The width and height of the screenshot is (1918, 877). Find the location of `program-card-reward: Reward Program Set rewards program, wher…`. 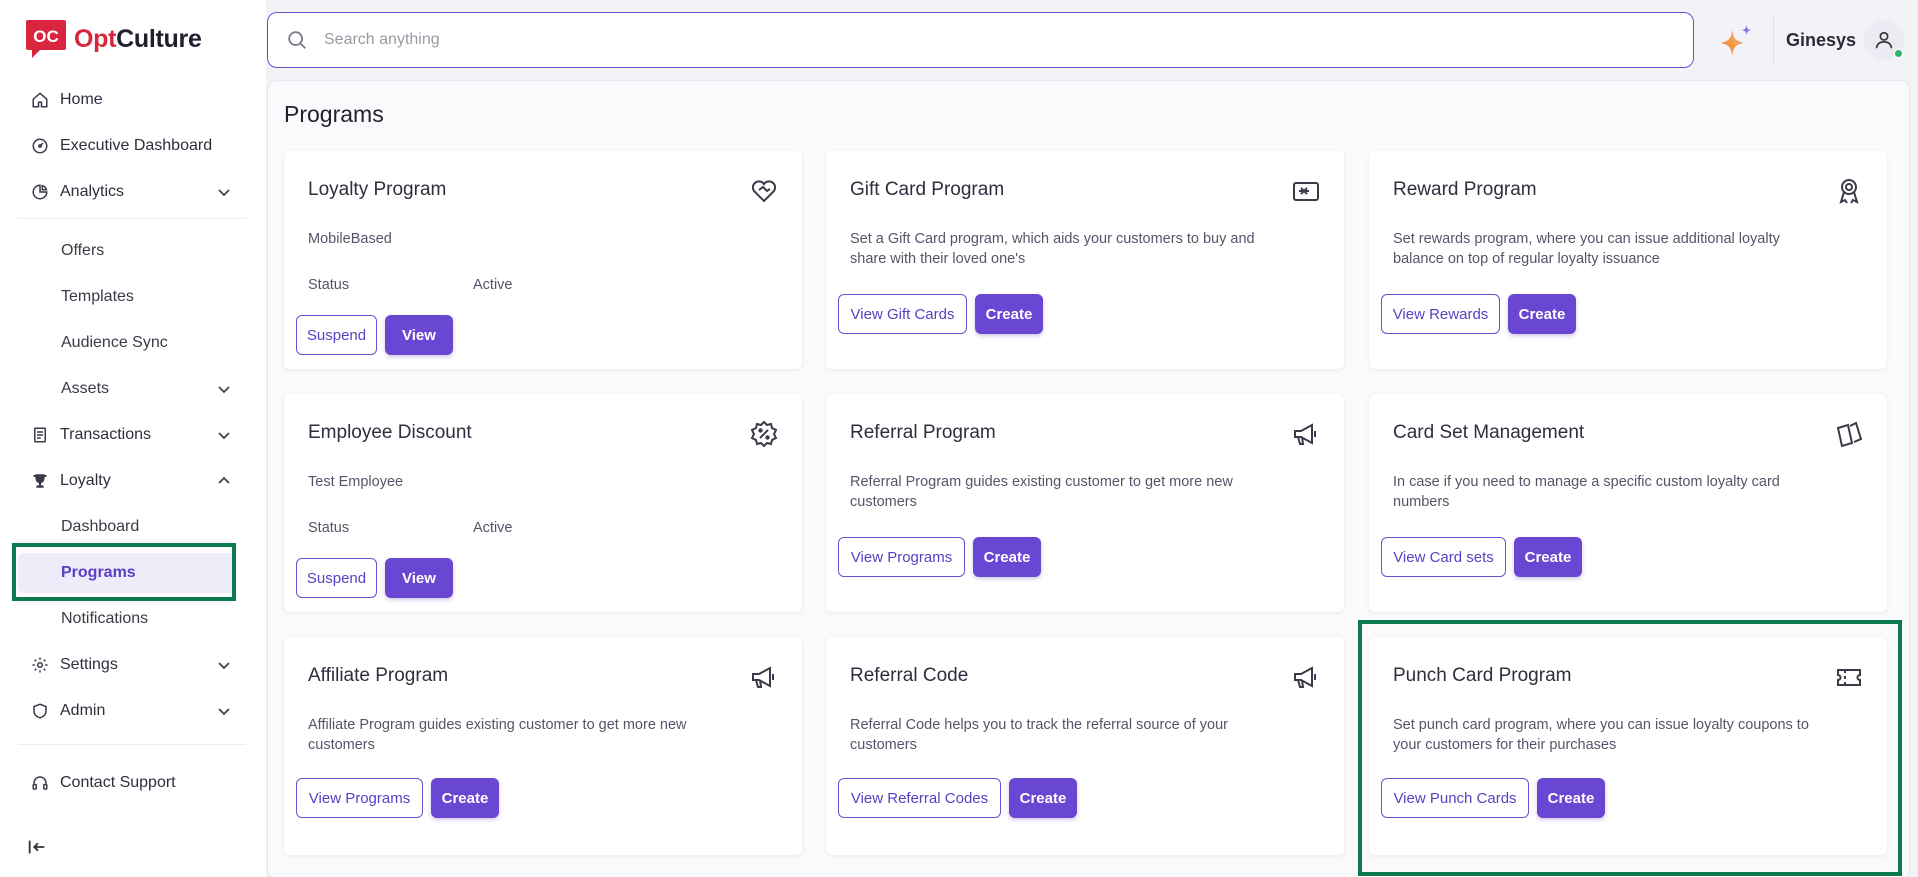

program-card-reward: Reward Program Set rewards program, wher… is located at coordinates (1628, 260).